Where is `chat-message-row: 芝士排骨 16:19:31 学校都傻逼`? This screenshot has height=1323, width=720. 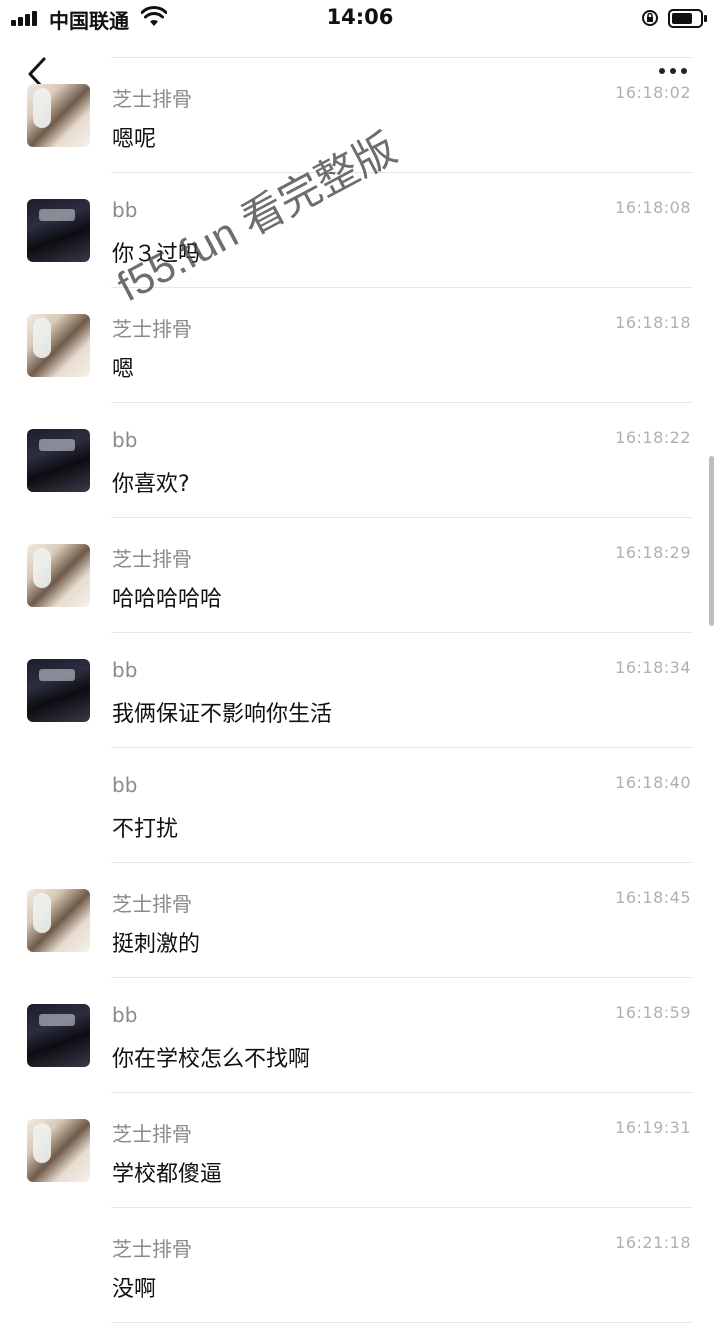 chat-message-row: 芝士排骨 16:19:31 学校都傻逼 is located at coordinates (360, 1150).